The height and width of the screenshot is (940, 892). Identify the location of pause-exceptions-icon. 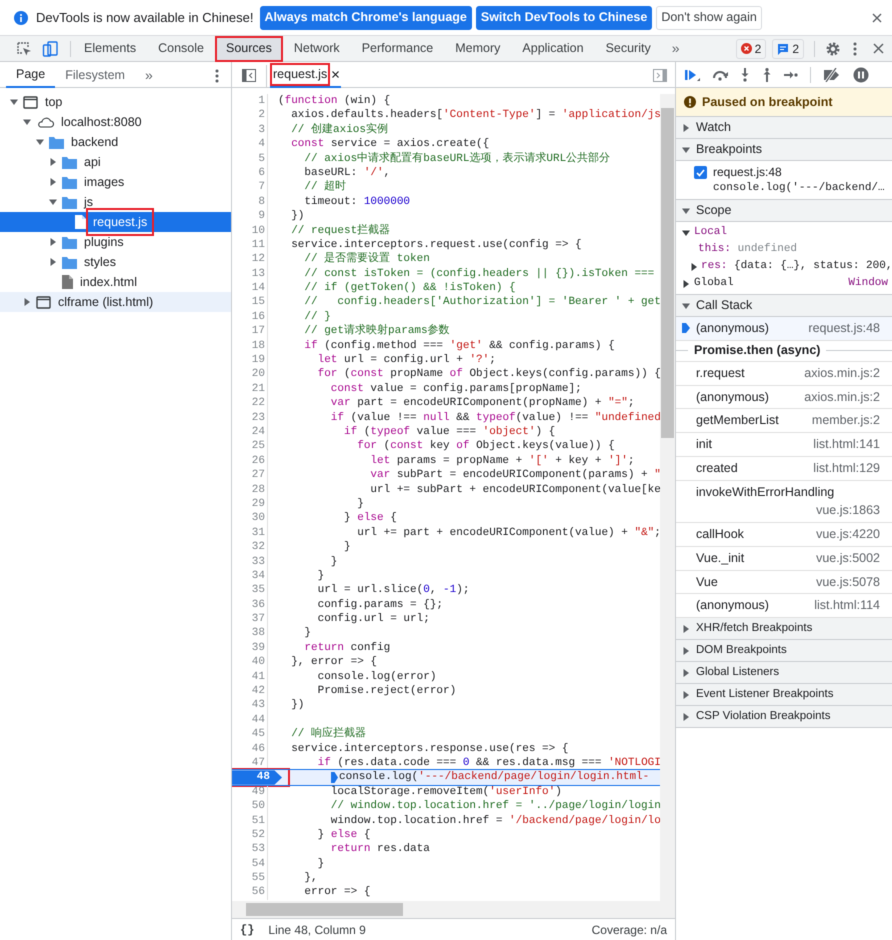
(861, 74).